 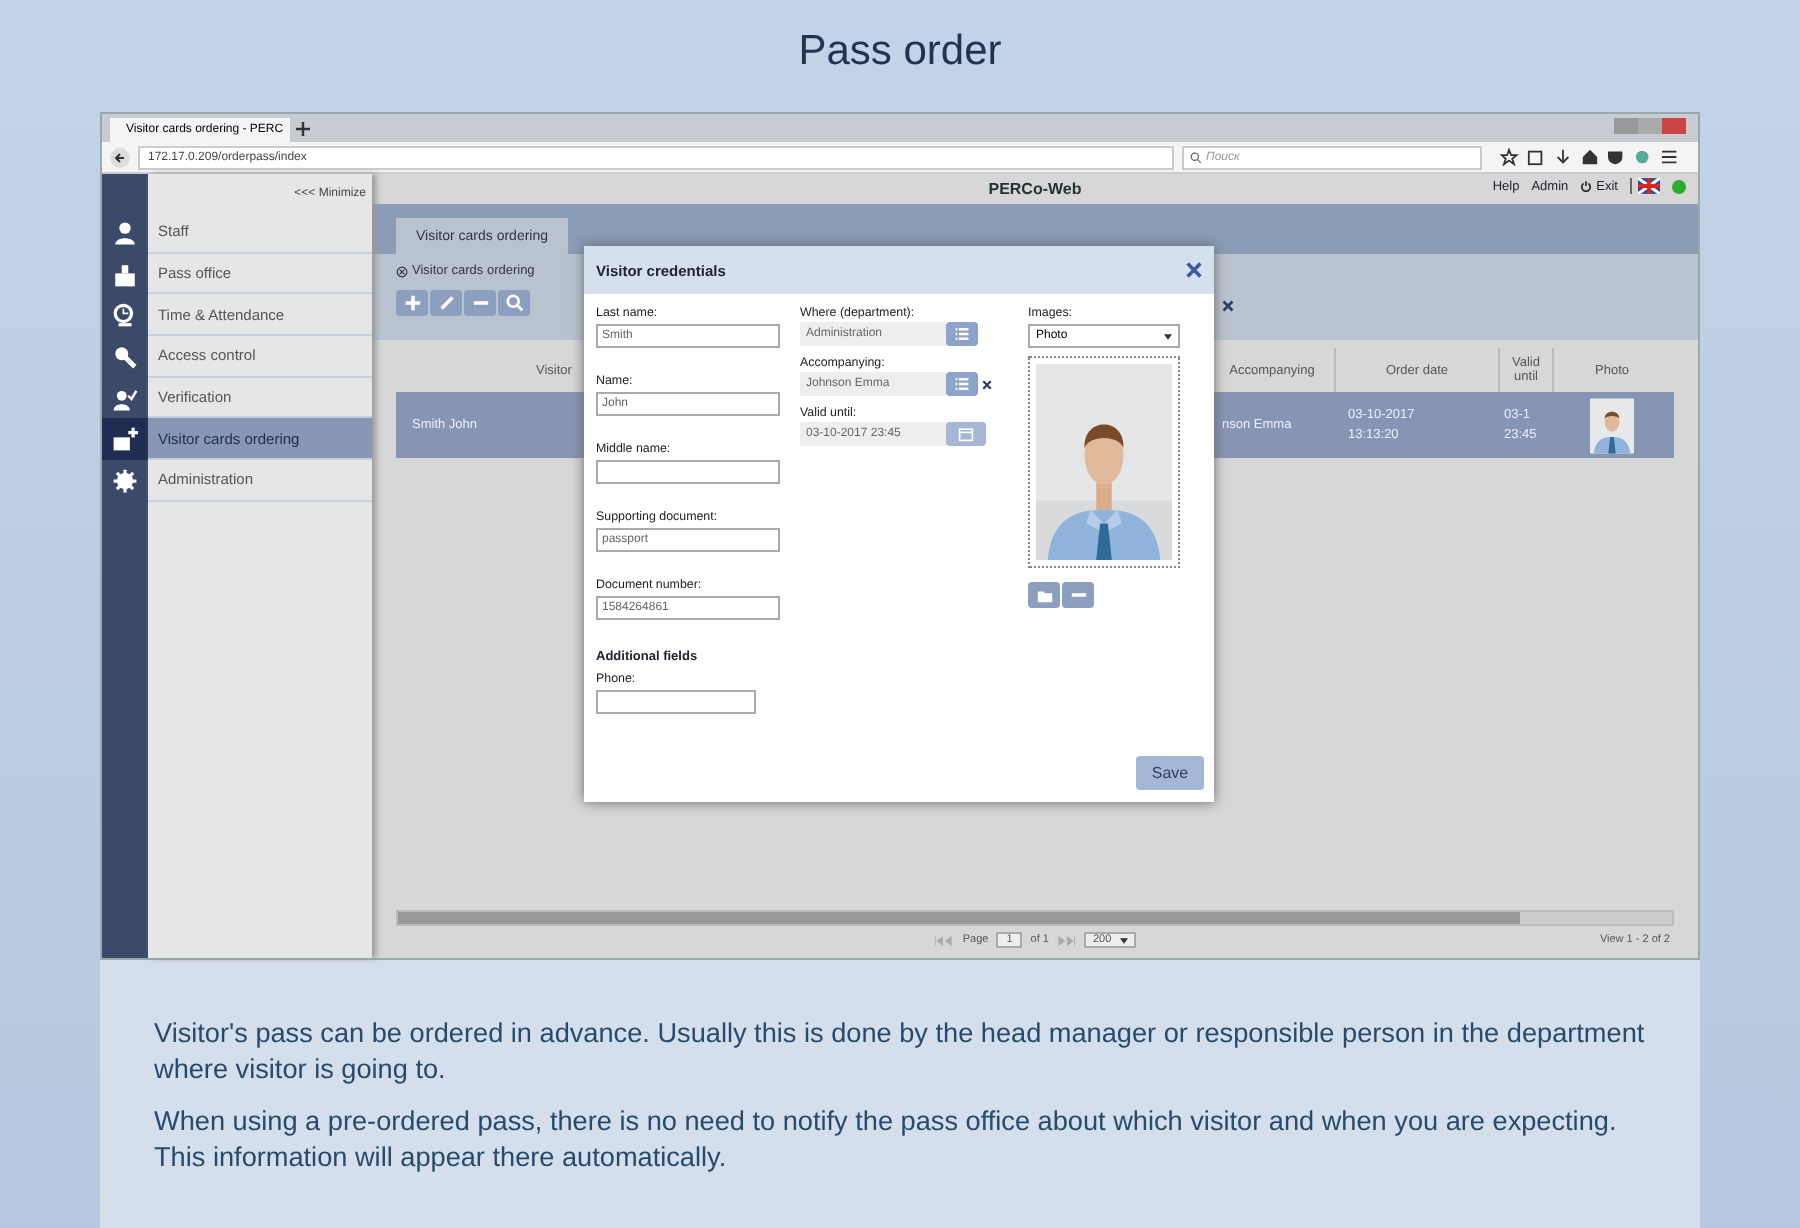 What do you see at coordinates (900, 1052) in the screenshot?
I see `description-text: Visitor's pass can be ordered in advance. Usually this is done by the head manager or responsible person in the department where visitor is going to.` at bounding box center [900, 1052].